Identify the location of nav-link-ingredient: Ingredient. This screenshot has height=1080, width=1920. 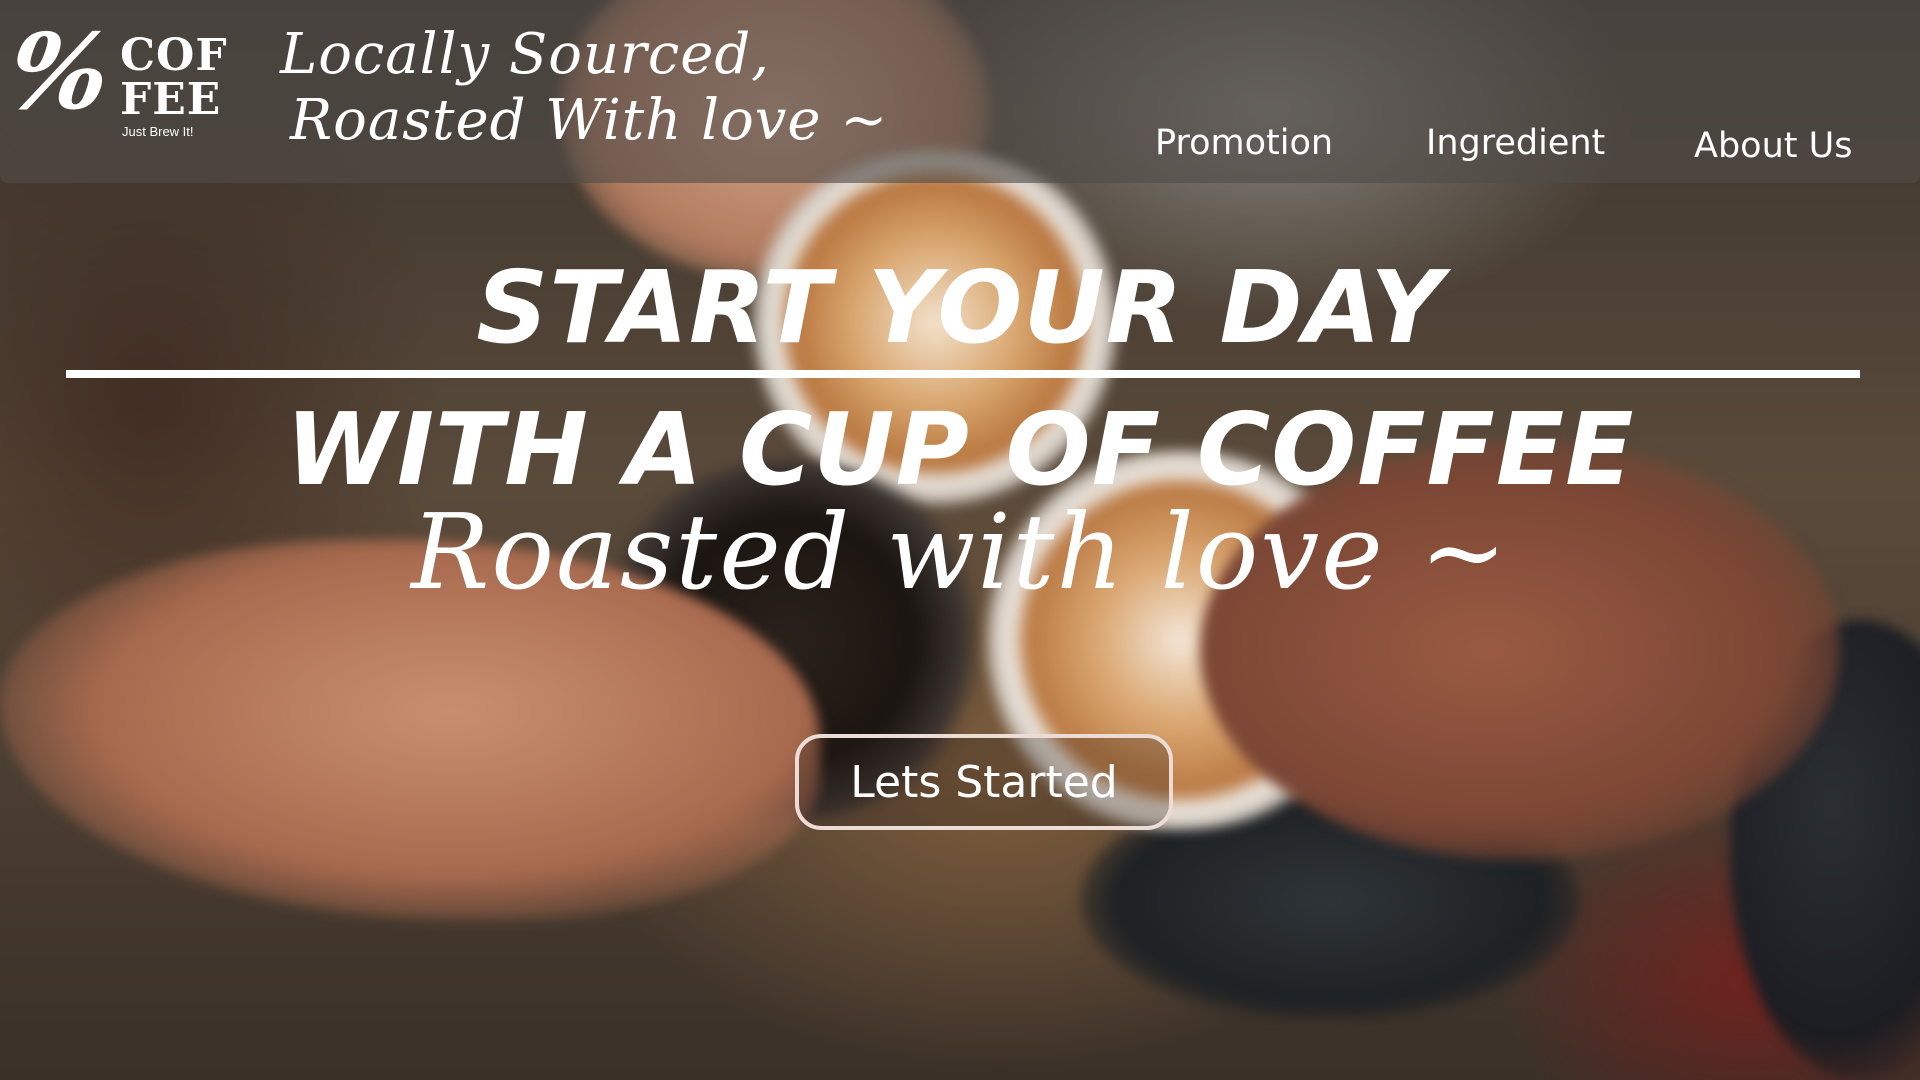
(1515, 143).